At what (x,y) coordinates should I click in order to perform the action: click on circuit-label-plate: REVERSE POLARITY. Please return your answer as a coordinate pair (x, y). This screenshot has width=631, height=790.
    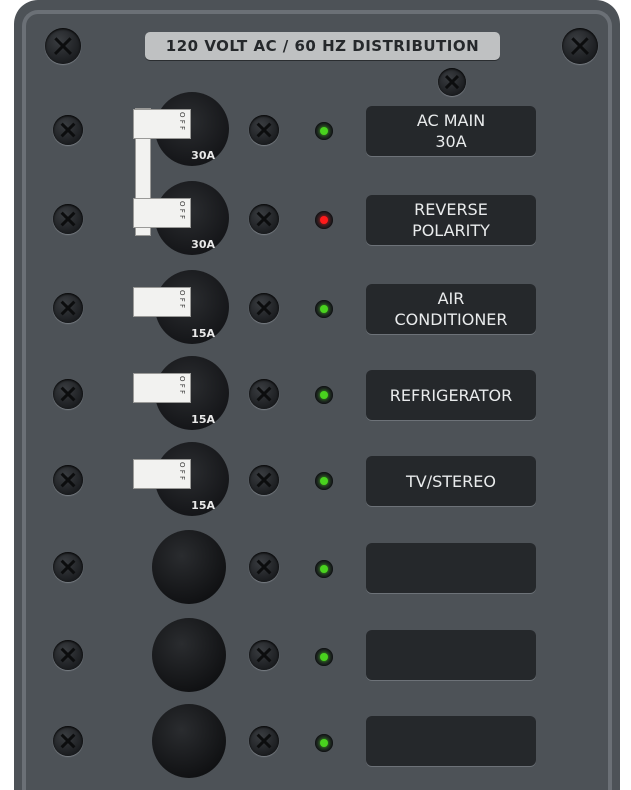
    Looking at the image, I should click on (451, 220).